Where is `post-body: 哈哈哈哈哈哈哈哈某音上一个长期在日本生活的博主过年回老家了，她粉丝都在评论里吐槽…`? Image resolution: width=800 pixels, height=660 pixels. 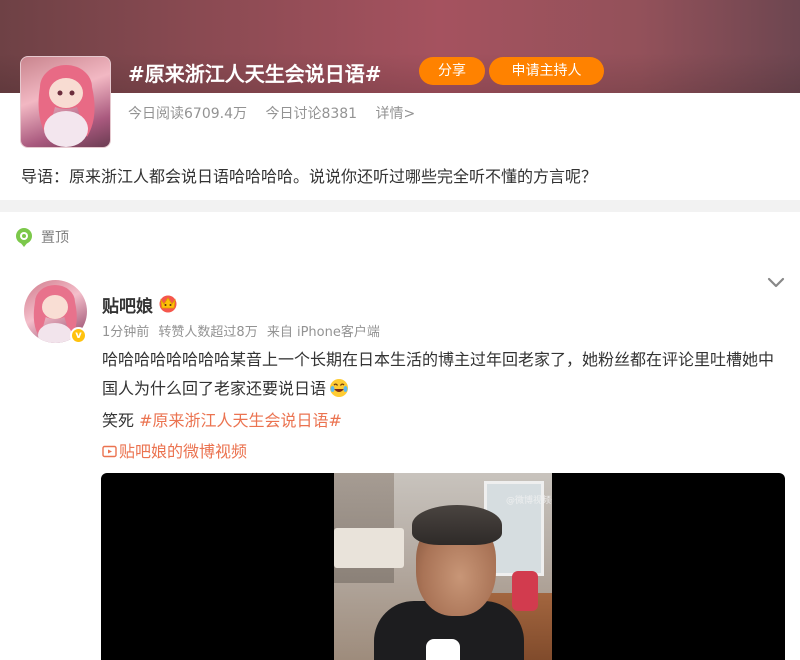
post-body: 哈哈哈哈哈哈哈哈某音上一个长期在日本生活的博主过年回老家了，她粉丝都在评论里吐槽… is located at coordinates (438, 374).